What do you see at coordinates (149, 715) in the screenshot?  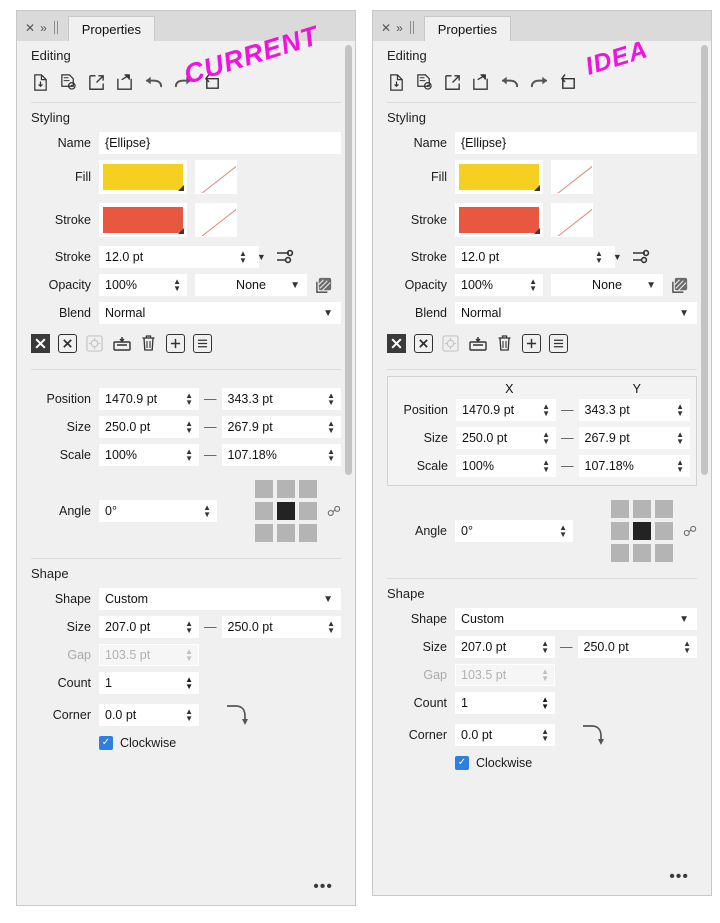 I see `corner-input: 0.0 pt ▲ ▼` at bounding box center [149, 715].